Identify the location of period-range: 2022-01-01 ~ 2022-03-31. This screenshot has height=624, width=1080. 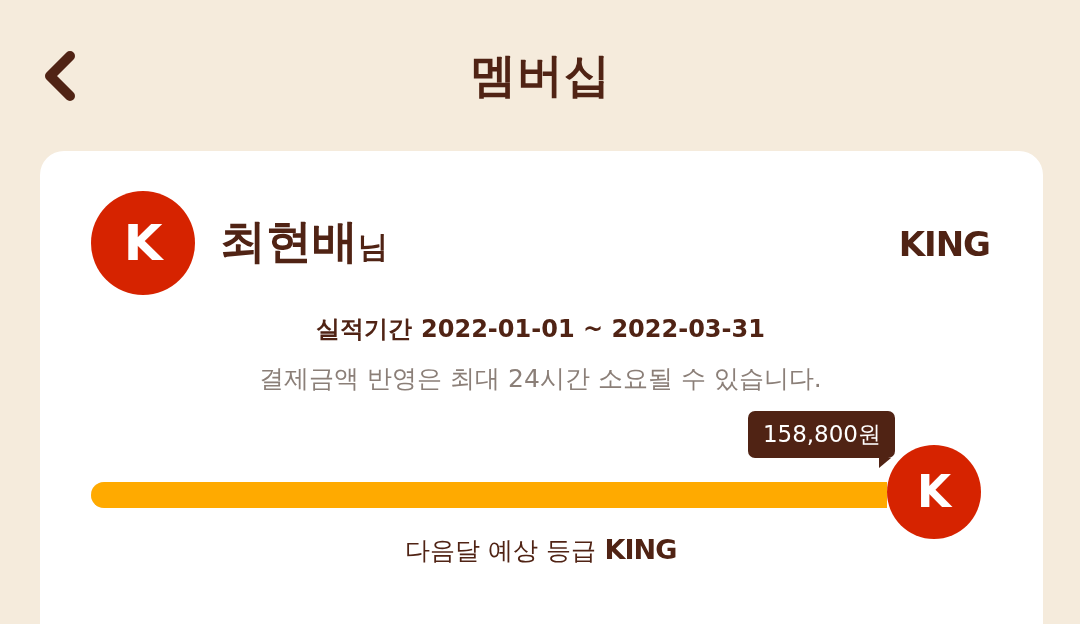
(593, 329).